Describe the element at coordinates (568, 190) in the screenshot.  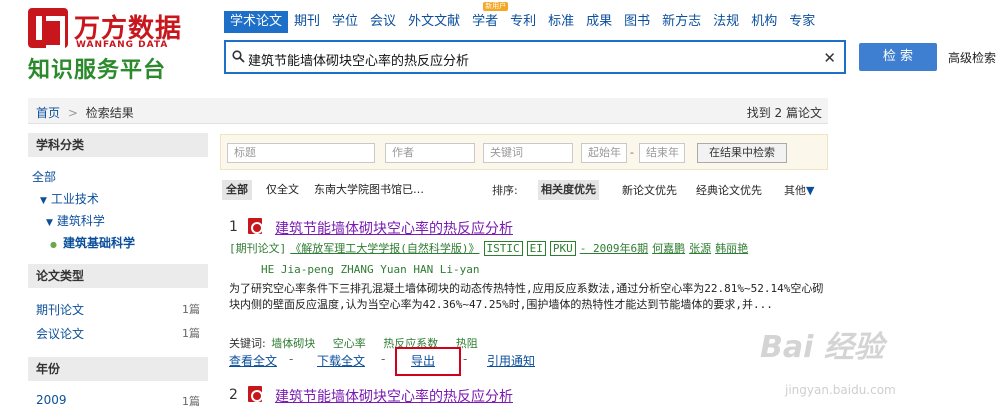
I see `sort-relevance: 相关度优先` at that location.